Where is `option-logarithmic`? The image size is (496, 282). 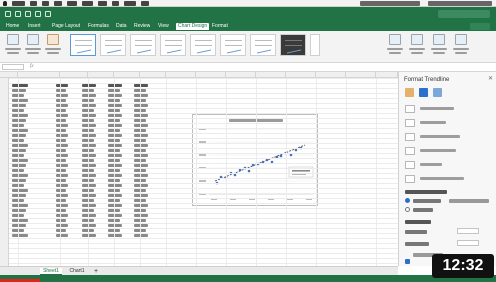 option-logarithmic is located at coordinates (449, 137).